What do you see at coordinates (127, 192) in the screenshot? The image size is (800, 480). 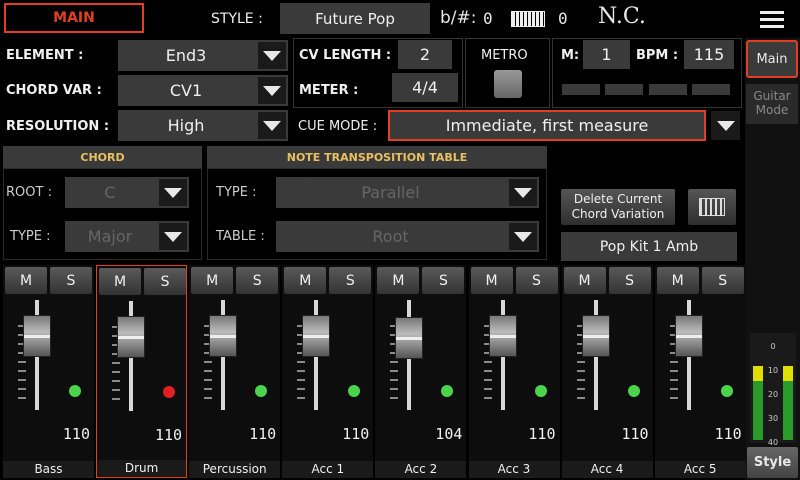 I see `root-dropdown: C` at bounding box center [127, 192].